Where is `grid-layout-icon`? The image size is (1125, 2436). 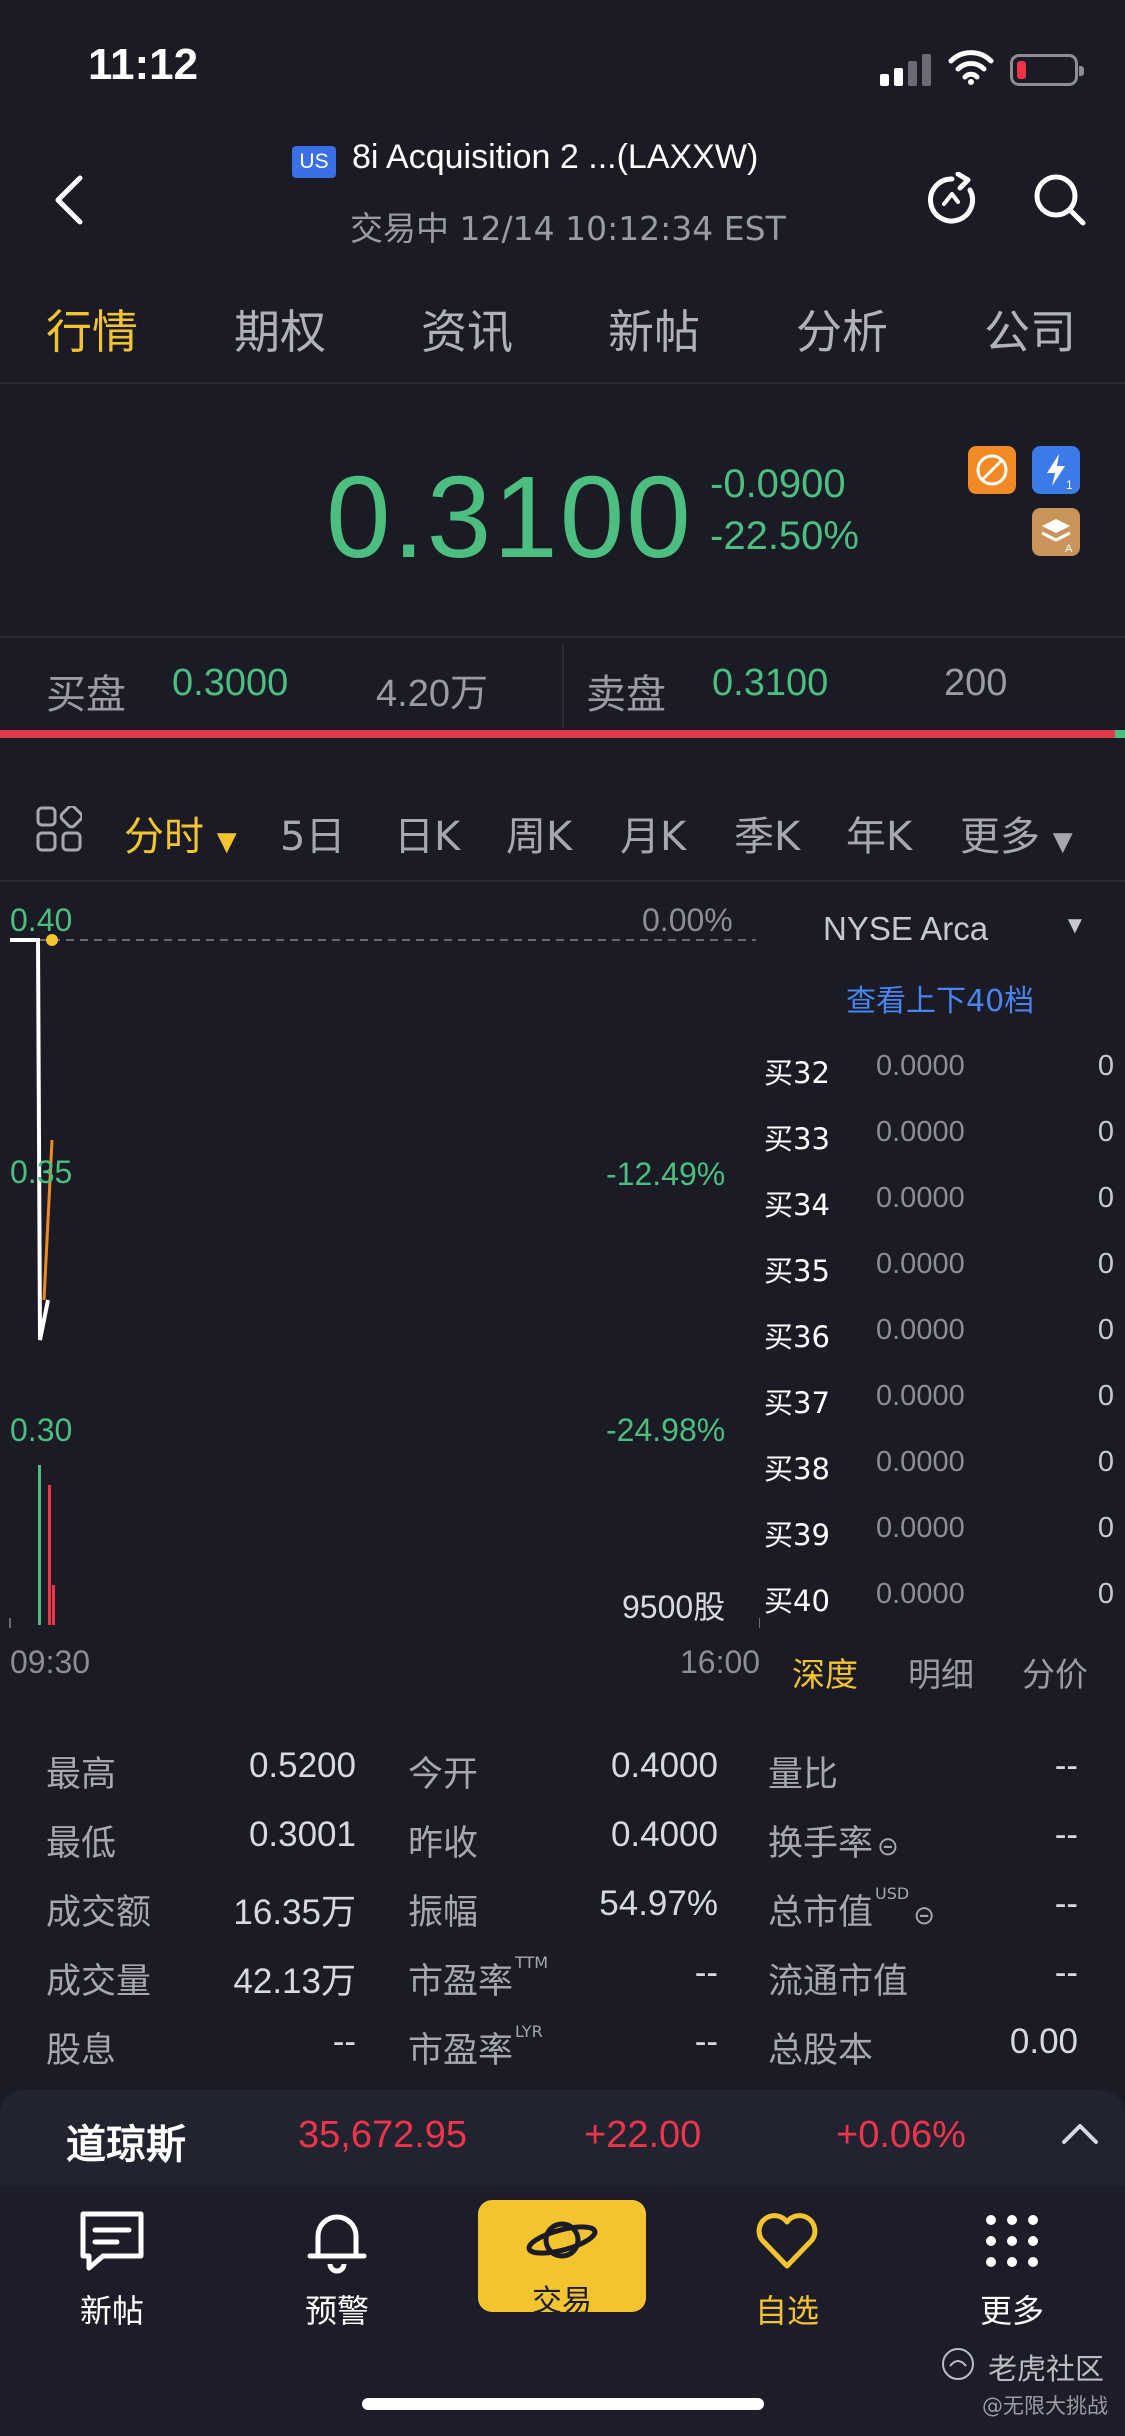 grid-layout-icon is located at coordinates (59, 829).